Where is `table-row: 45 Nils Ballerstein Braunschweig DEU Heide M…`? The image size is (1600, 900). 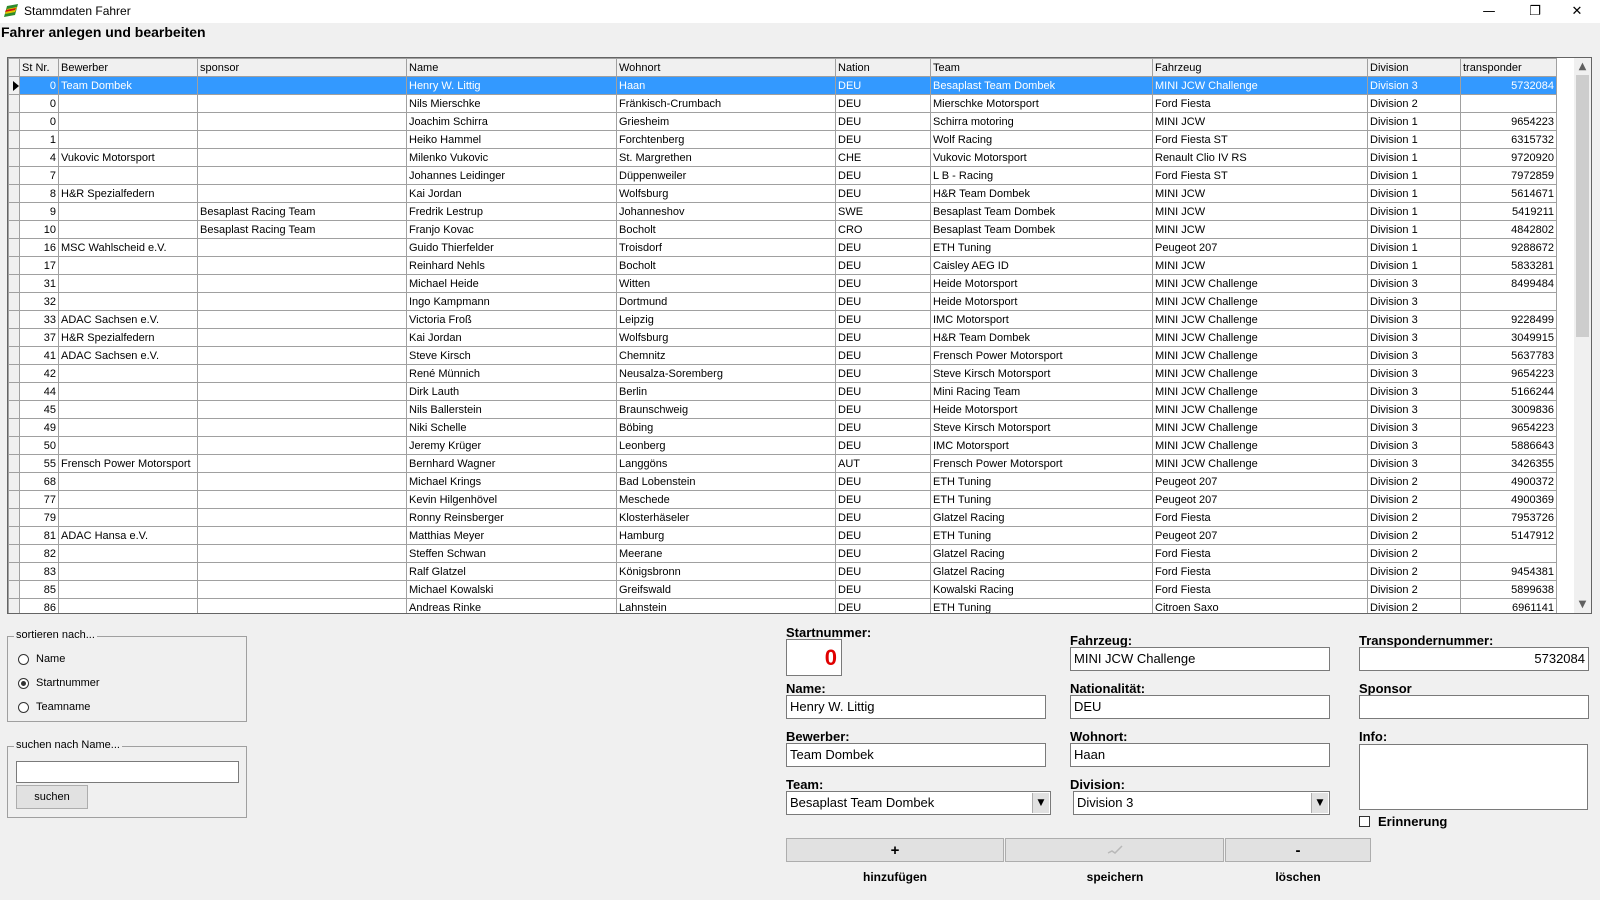
table-row: 45 Nils Ballerstein Braunschweig DEU Heide M… is located at coordinates (782, 409).